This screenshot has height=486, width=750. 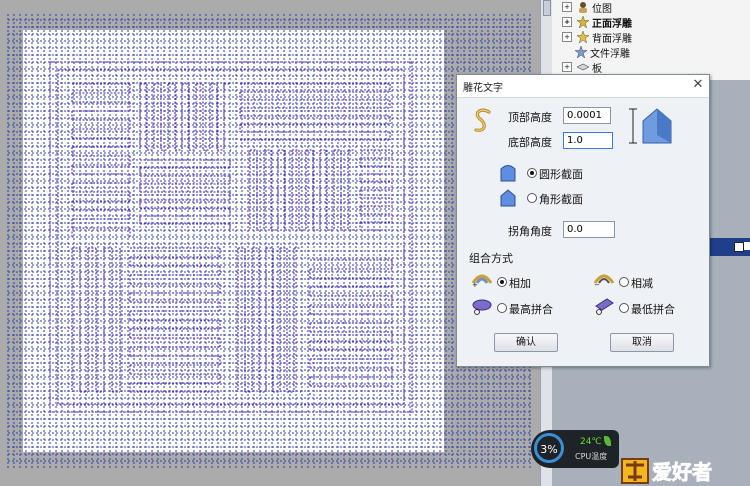 What do you see at coordinates (739, 247) in the screenshot?
I see `panel-pin-icon` at bounding box center [739, 247].